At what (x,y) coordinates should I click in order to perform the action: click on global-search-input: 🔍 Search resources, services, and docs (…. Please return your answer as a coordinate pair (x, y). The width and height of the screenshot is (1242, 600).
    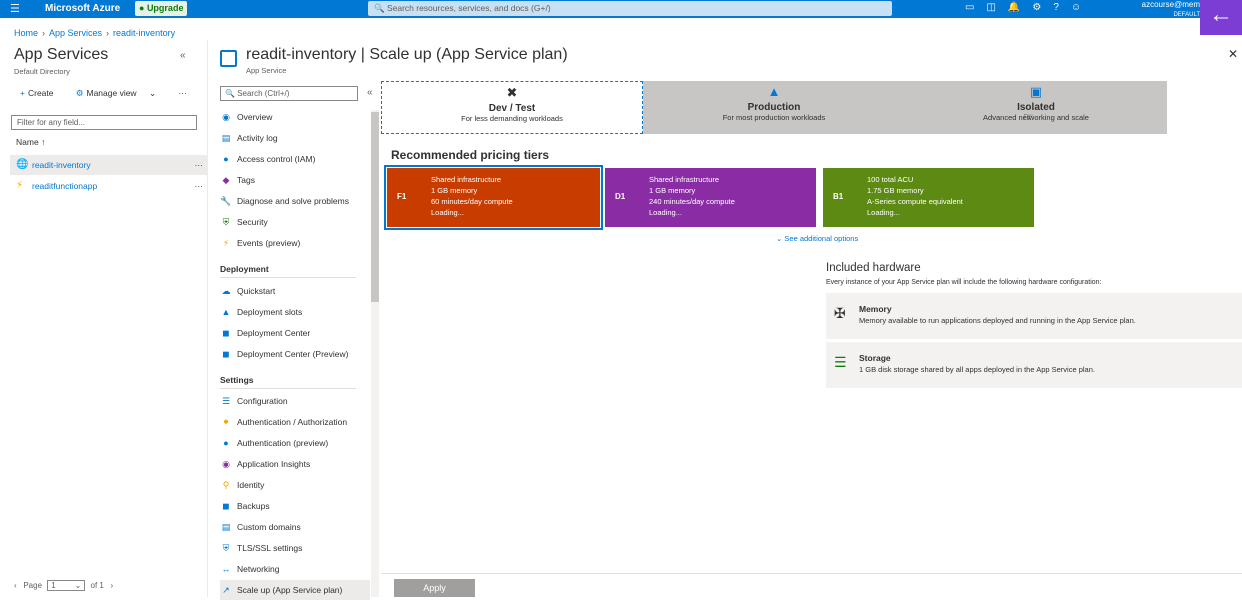
    Looking at the image, I should click on (630, 8).